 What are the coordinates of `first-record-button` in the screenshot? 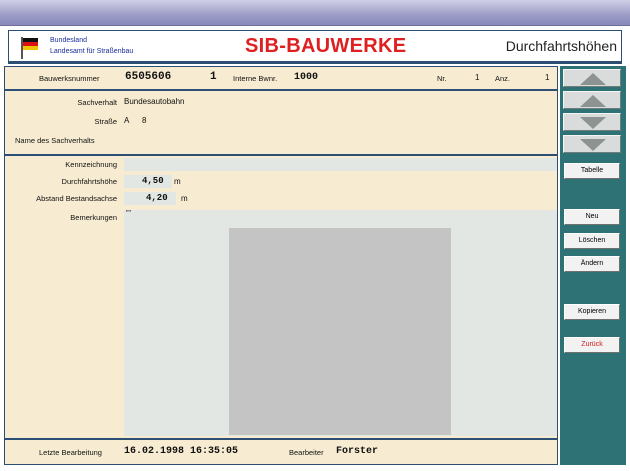 It's located at (592, 78).